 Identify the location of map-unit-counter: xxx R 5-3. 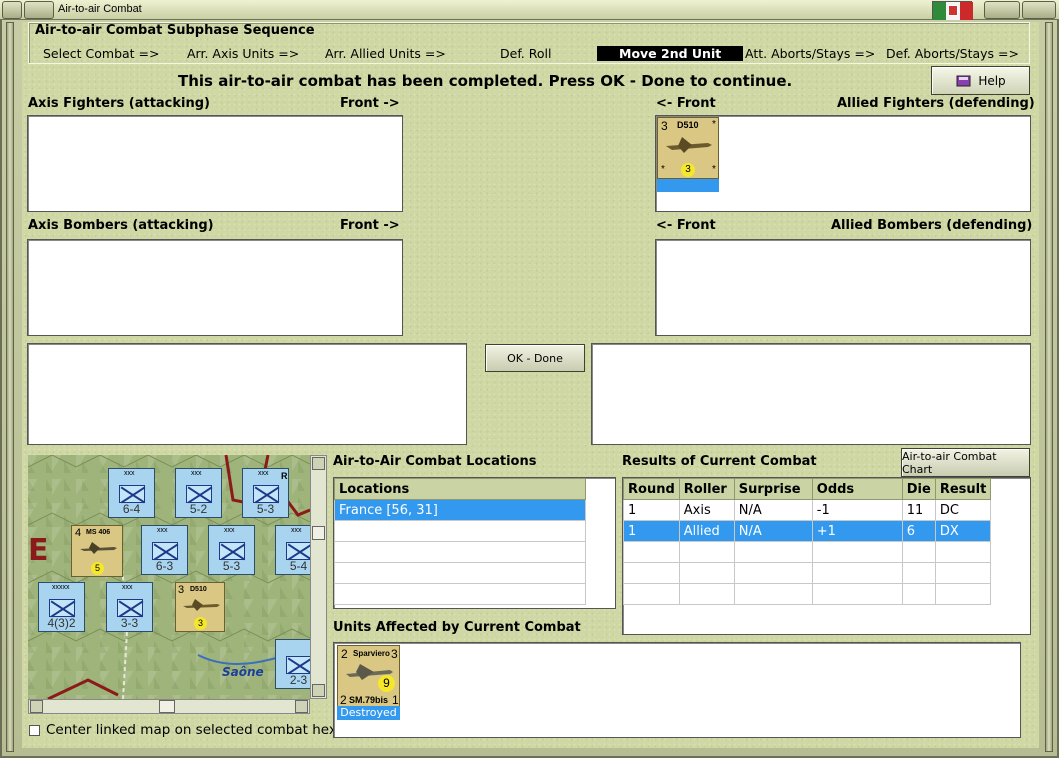
(265, 493).